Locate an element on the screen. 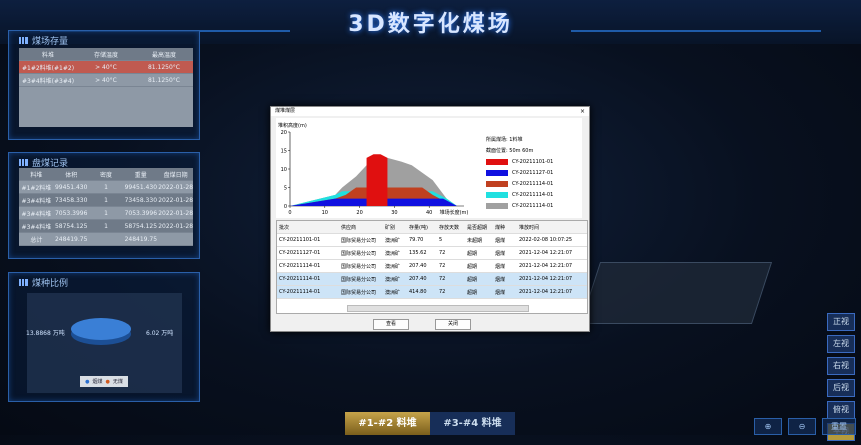 This screenshot has height=445, width=861. view-top-button: 俯视 is located at coordinates (841, 410).